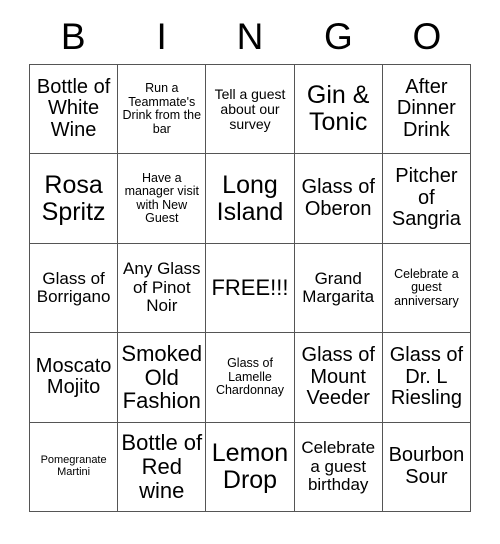 Image resolution: width=500 pixels, height=544 pixels. I want to click on bingo-cell-r2c5: Pitcher of Sangria, so click(426, 199).